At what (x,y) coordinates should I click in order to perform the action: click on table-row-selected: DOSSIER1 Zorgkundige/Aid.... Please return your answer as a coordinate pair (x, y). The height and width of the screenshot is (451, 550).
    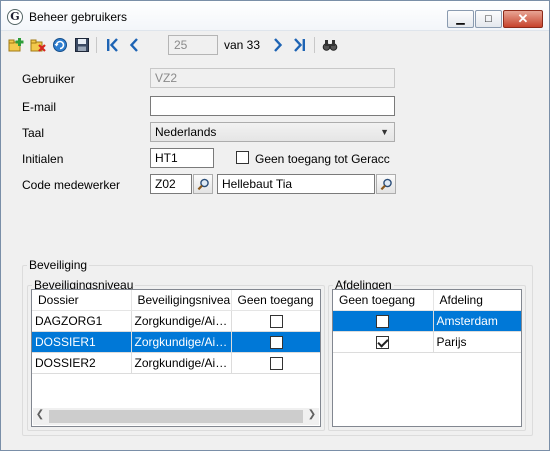
    Looking at the image, I should click on (176, 342).